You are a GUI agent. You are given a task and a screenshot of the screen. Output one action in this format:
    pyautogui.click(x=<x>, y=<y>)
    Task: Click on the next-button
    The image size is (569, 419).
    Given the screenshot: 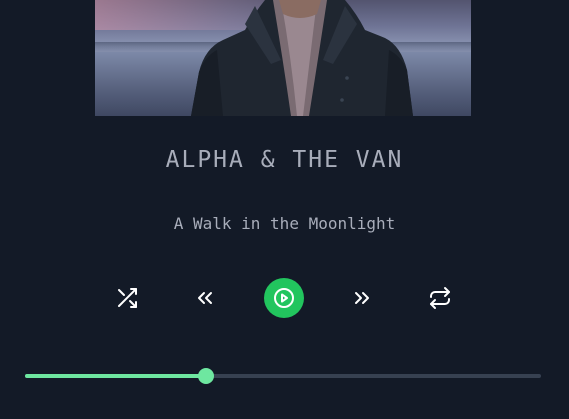 What is the action you would take?
    pyautogui.click(x=362, y=298)
    